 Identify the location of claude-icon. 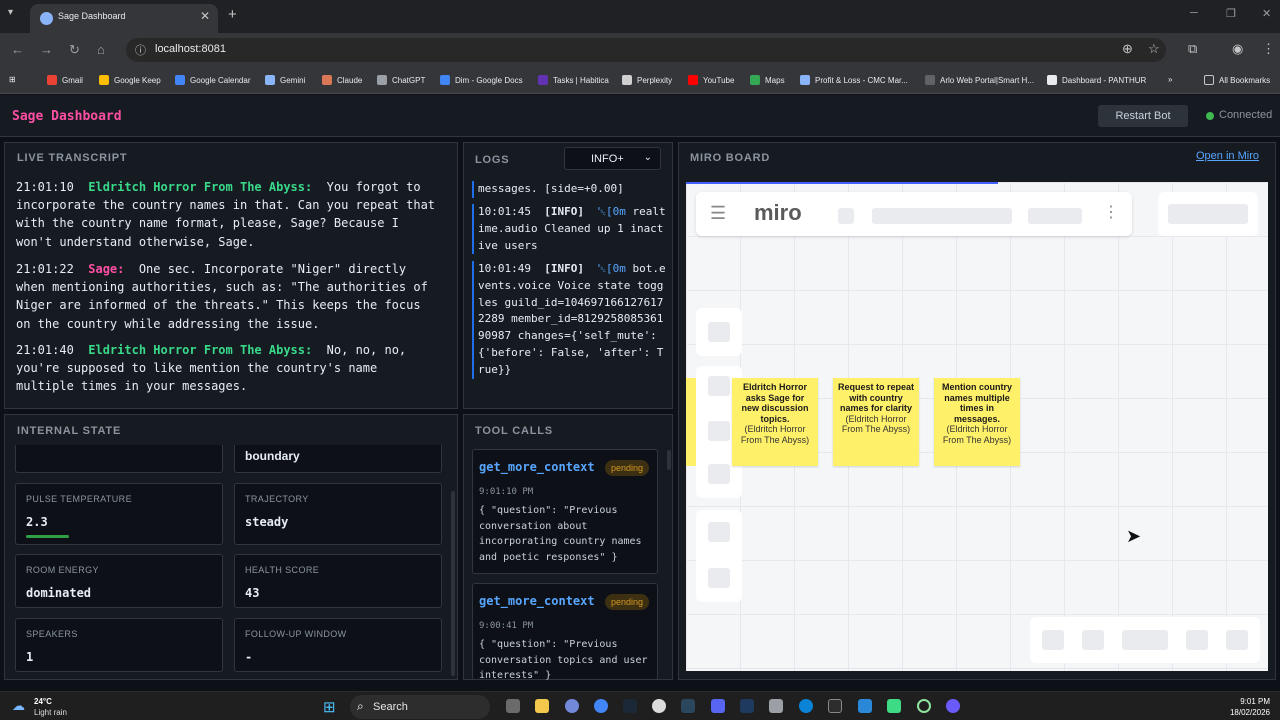
(327, 80).